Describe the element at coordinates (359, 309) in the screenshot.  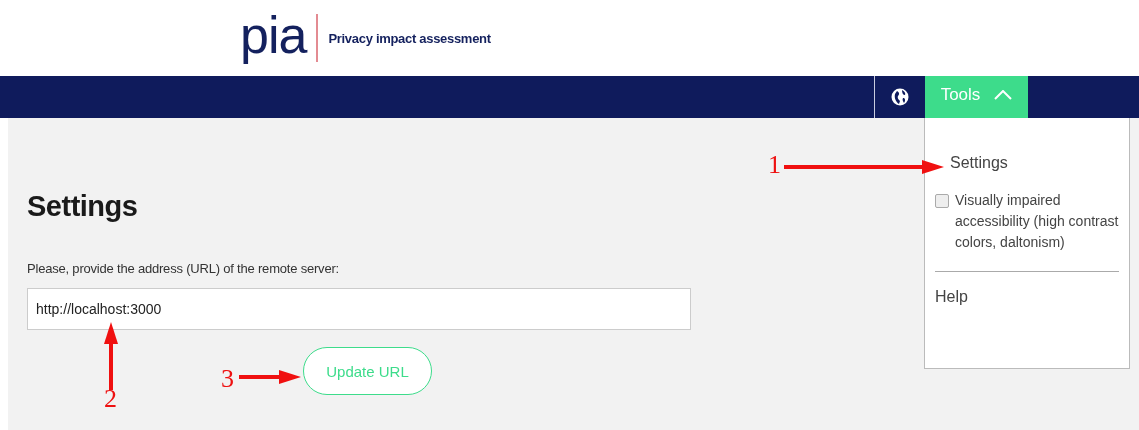
I see `url-field: http://localhost:3000` at that location.